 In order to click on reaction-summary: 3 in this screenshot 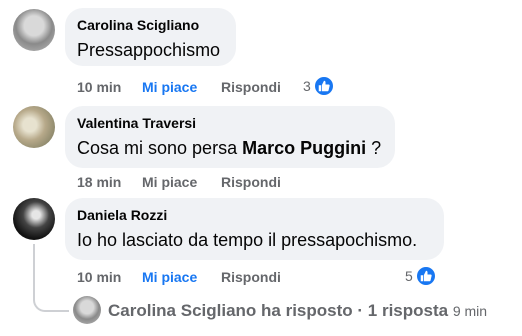, I will do `click(319, 86)`.